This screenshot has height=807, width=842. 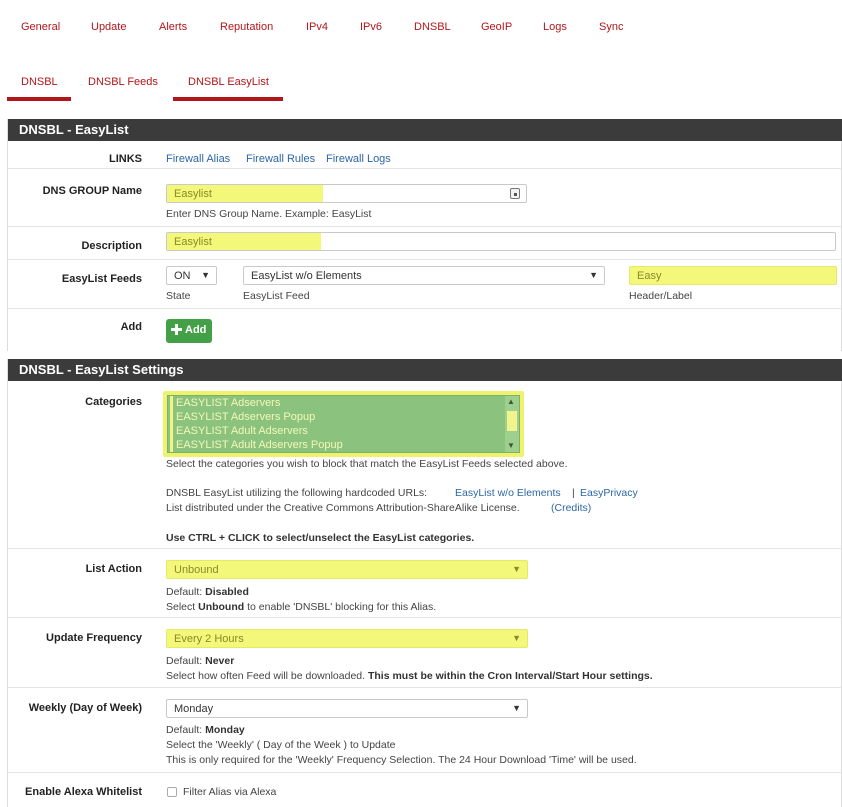 I want to click on header-sub: Header/Label, so click(x=661, y=296).